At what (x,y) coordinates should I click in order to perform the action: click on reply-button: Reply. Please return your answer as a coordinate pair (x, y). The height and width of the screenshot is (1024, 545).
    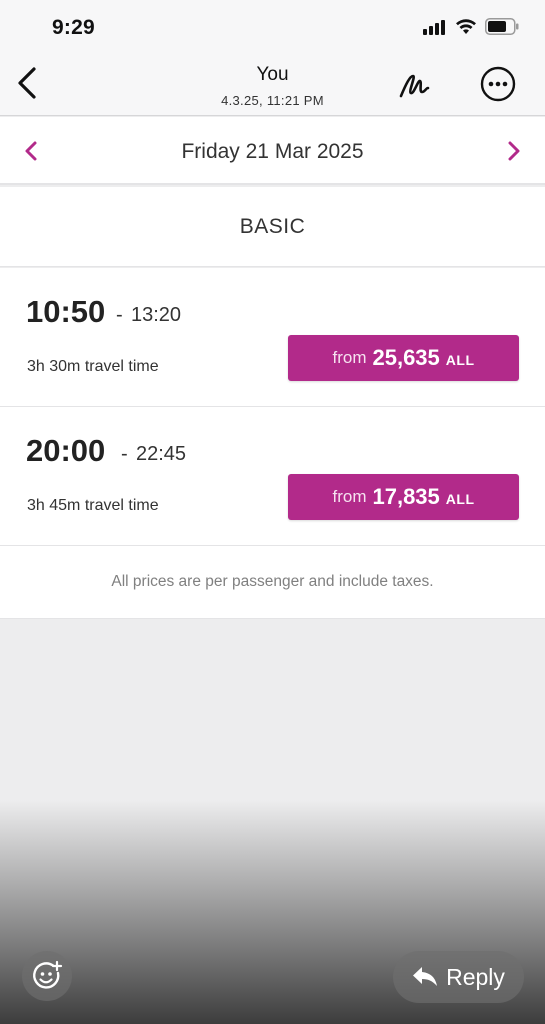
    Looking at the image, I should click on (458, 977).